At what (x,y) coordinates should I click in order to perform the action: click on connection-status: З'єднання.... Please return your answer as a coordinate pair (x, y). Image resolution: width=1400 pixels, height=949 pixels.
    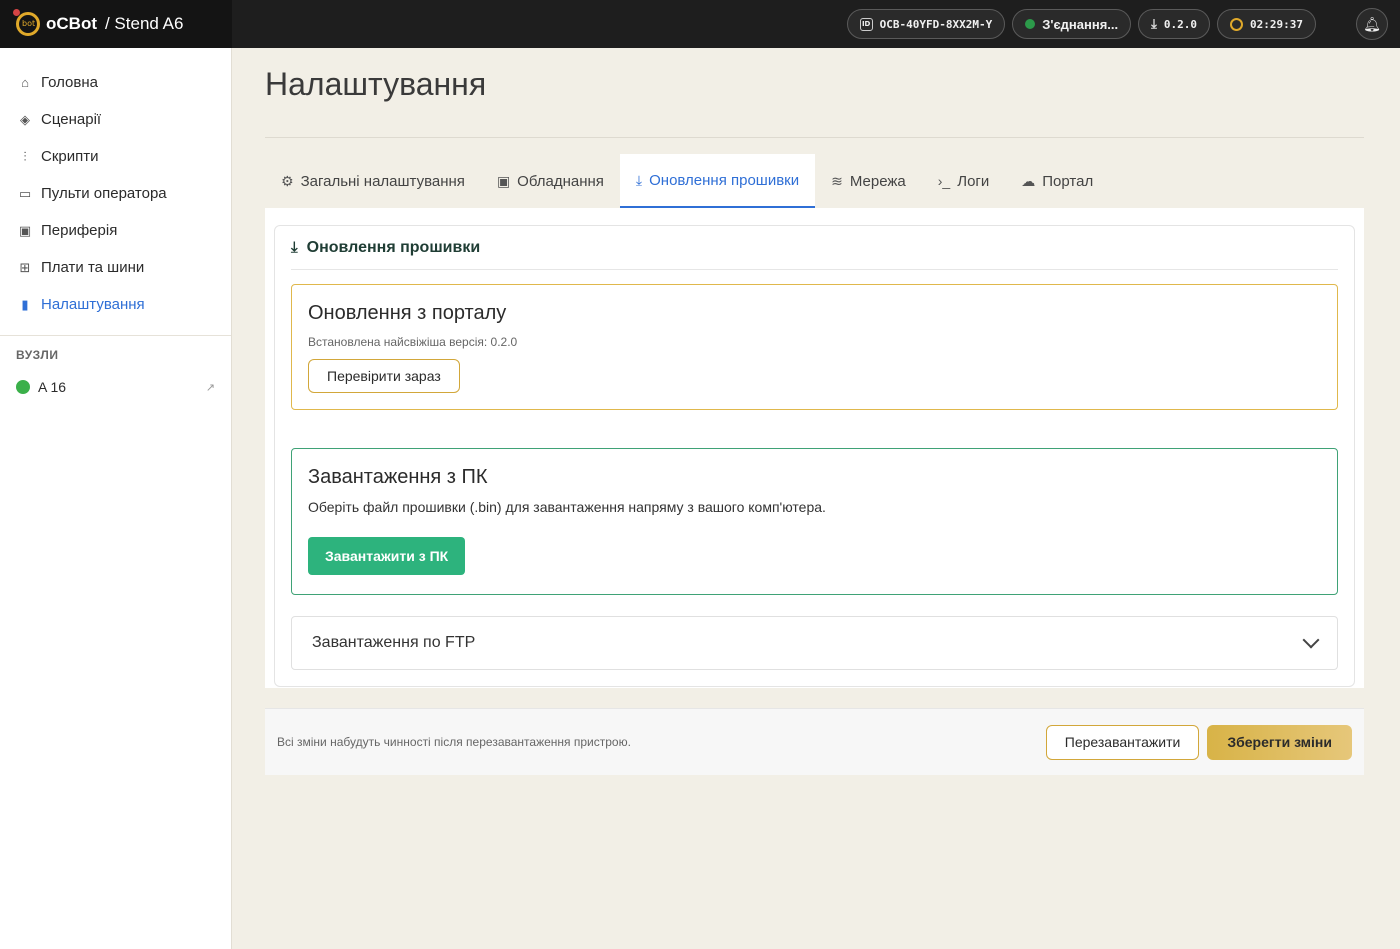
    Looking at the image, I should click on (1080, 24).